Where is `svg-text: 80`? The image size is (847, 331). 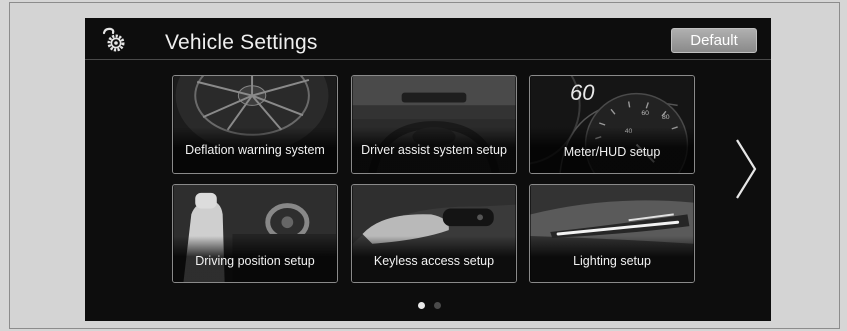
svg-text: 80 is located at coordinates (666, 117).